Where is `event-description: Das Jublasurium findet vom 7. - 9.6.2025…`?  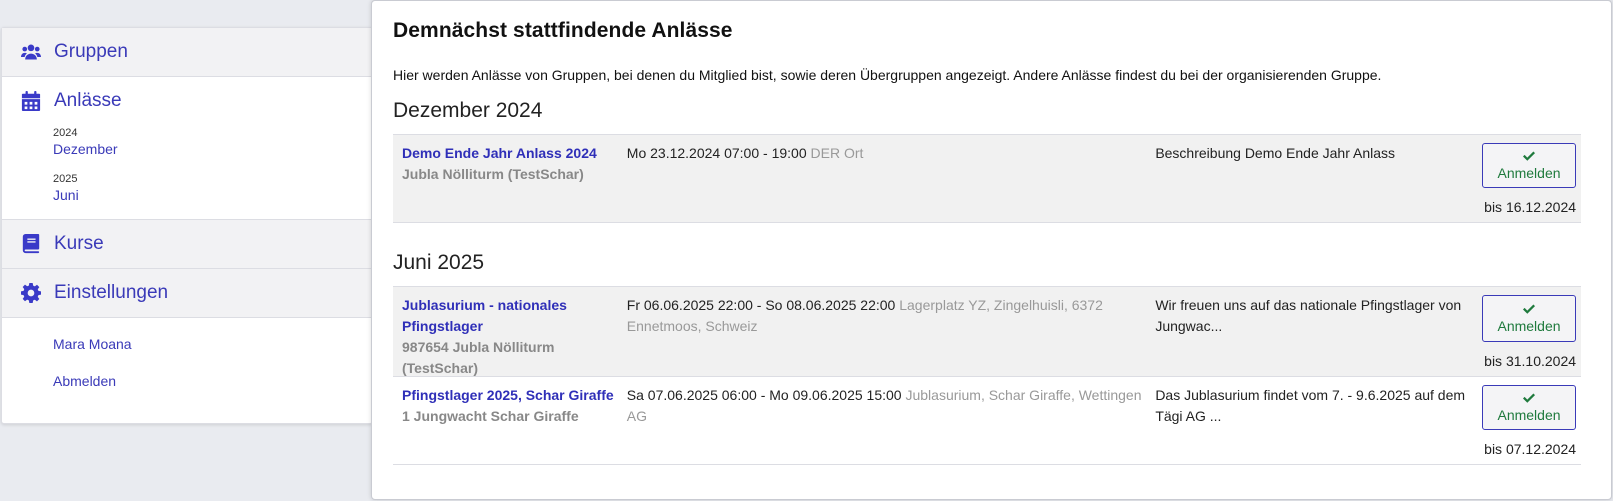
event-description: Das Jublasurium findet vom 7. - 9.6.2025… is located at coordinates (1310, 405).